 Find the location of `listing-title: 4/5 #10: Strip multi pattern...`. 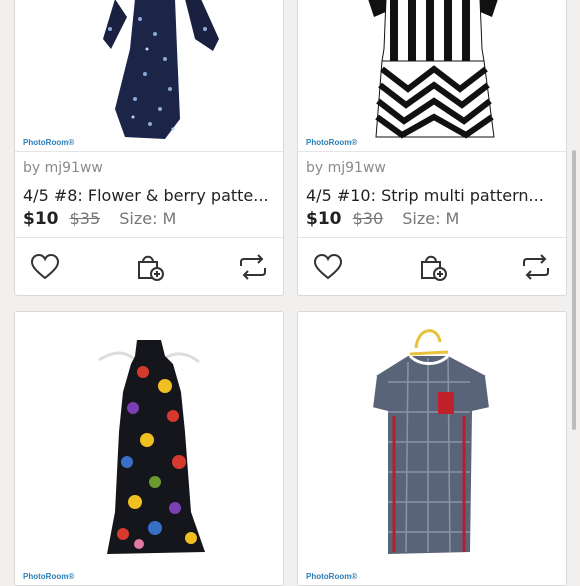

listing-title: 4/5 #10: Strip multi pattern... is located at coordinates (432, 195).